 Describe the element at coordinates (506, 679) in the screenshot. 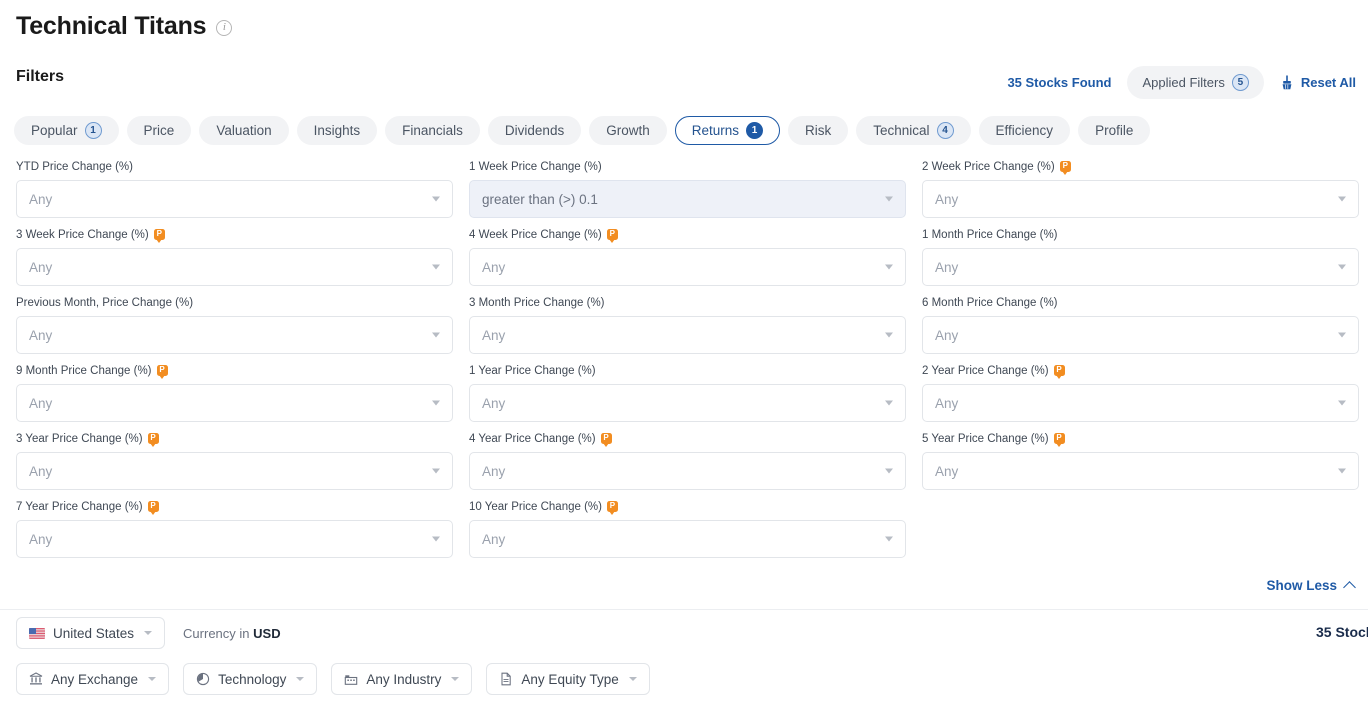

I see `document-icon` at that location.